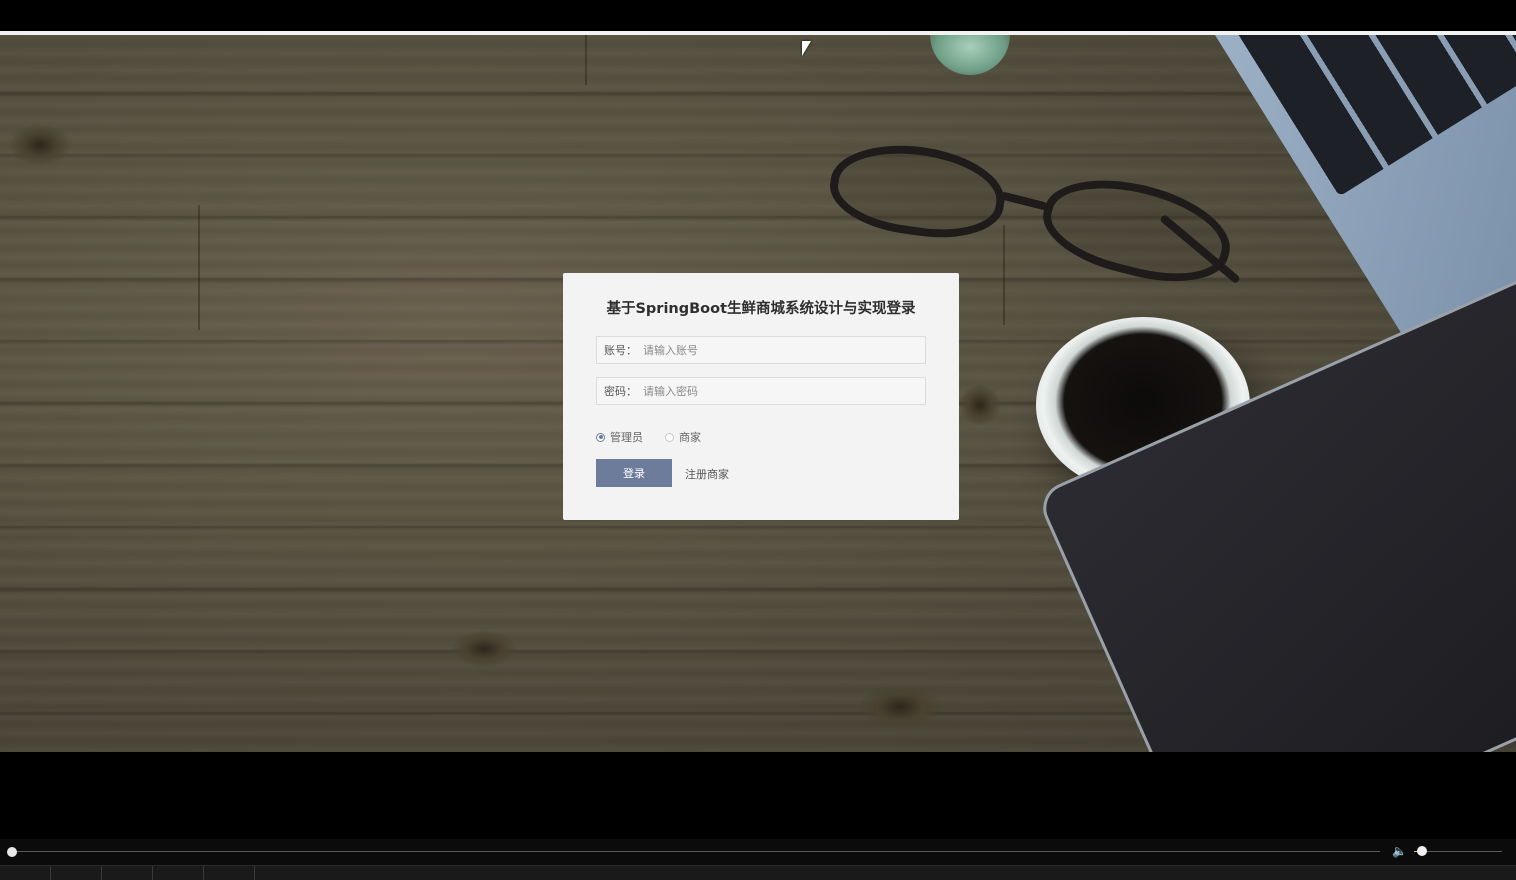  I want to click on radio-checked-icon, so click(600, 437).